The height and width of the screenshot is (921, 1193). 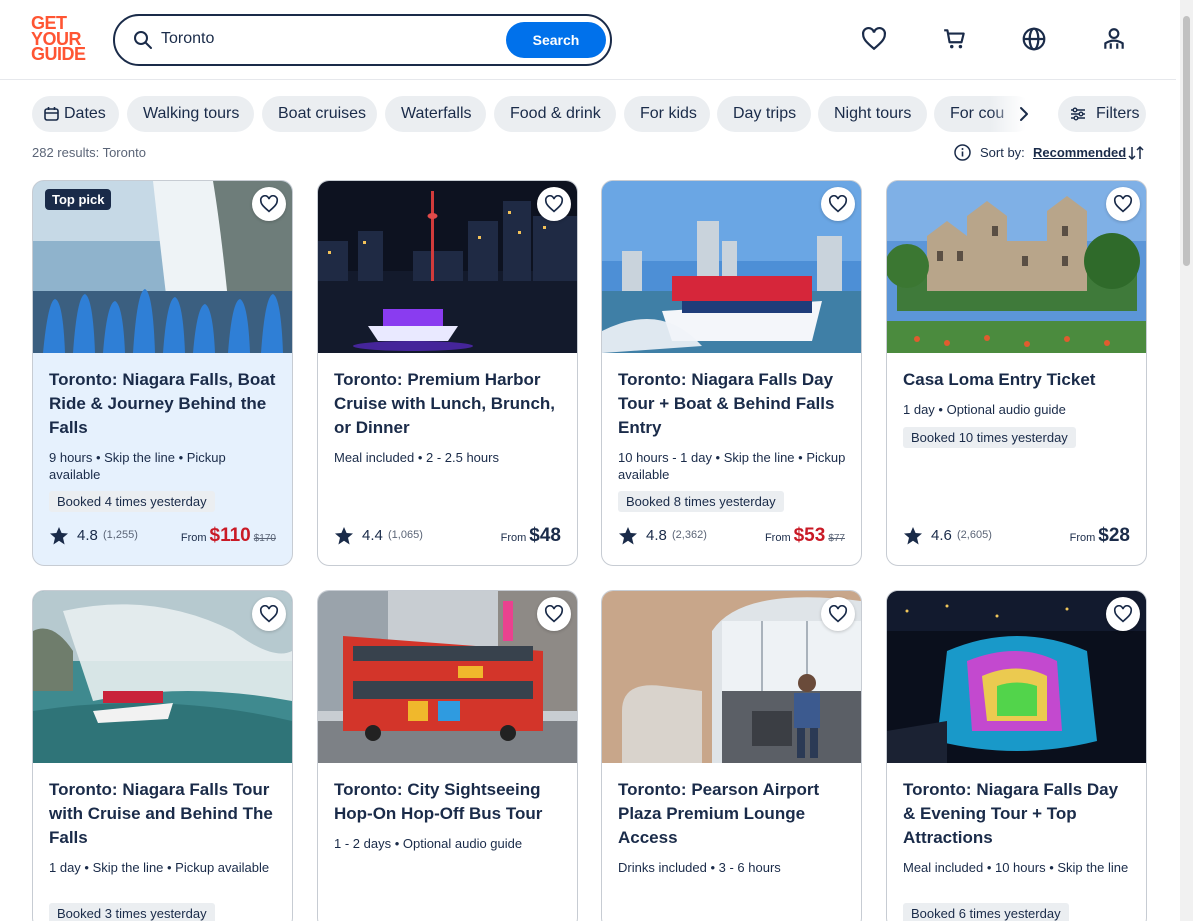 What do you see at coordinates (701, 501) in the screenshot?
I see `booked-badge: Booked 8 times yesterday` at bounding box center [701, 501].